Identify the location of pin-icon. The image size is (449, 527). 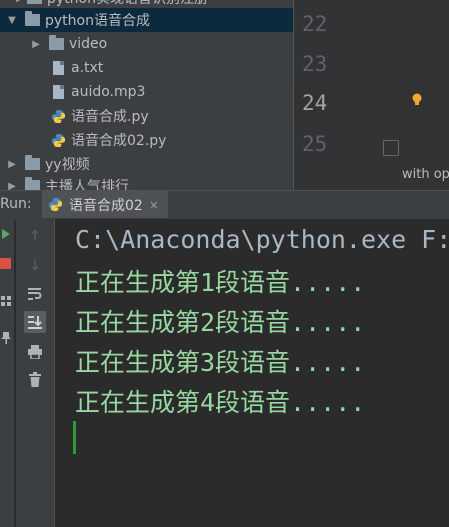
(6, 338).